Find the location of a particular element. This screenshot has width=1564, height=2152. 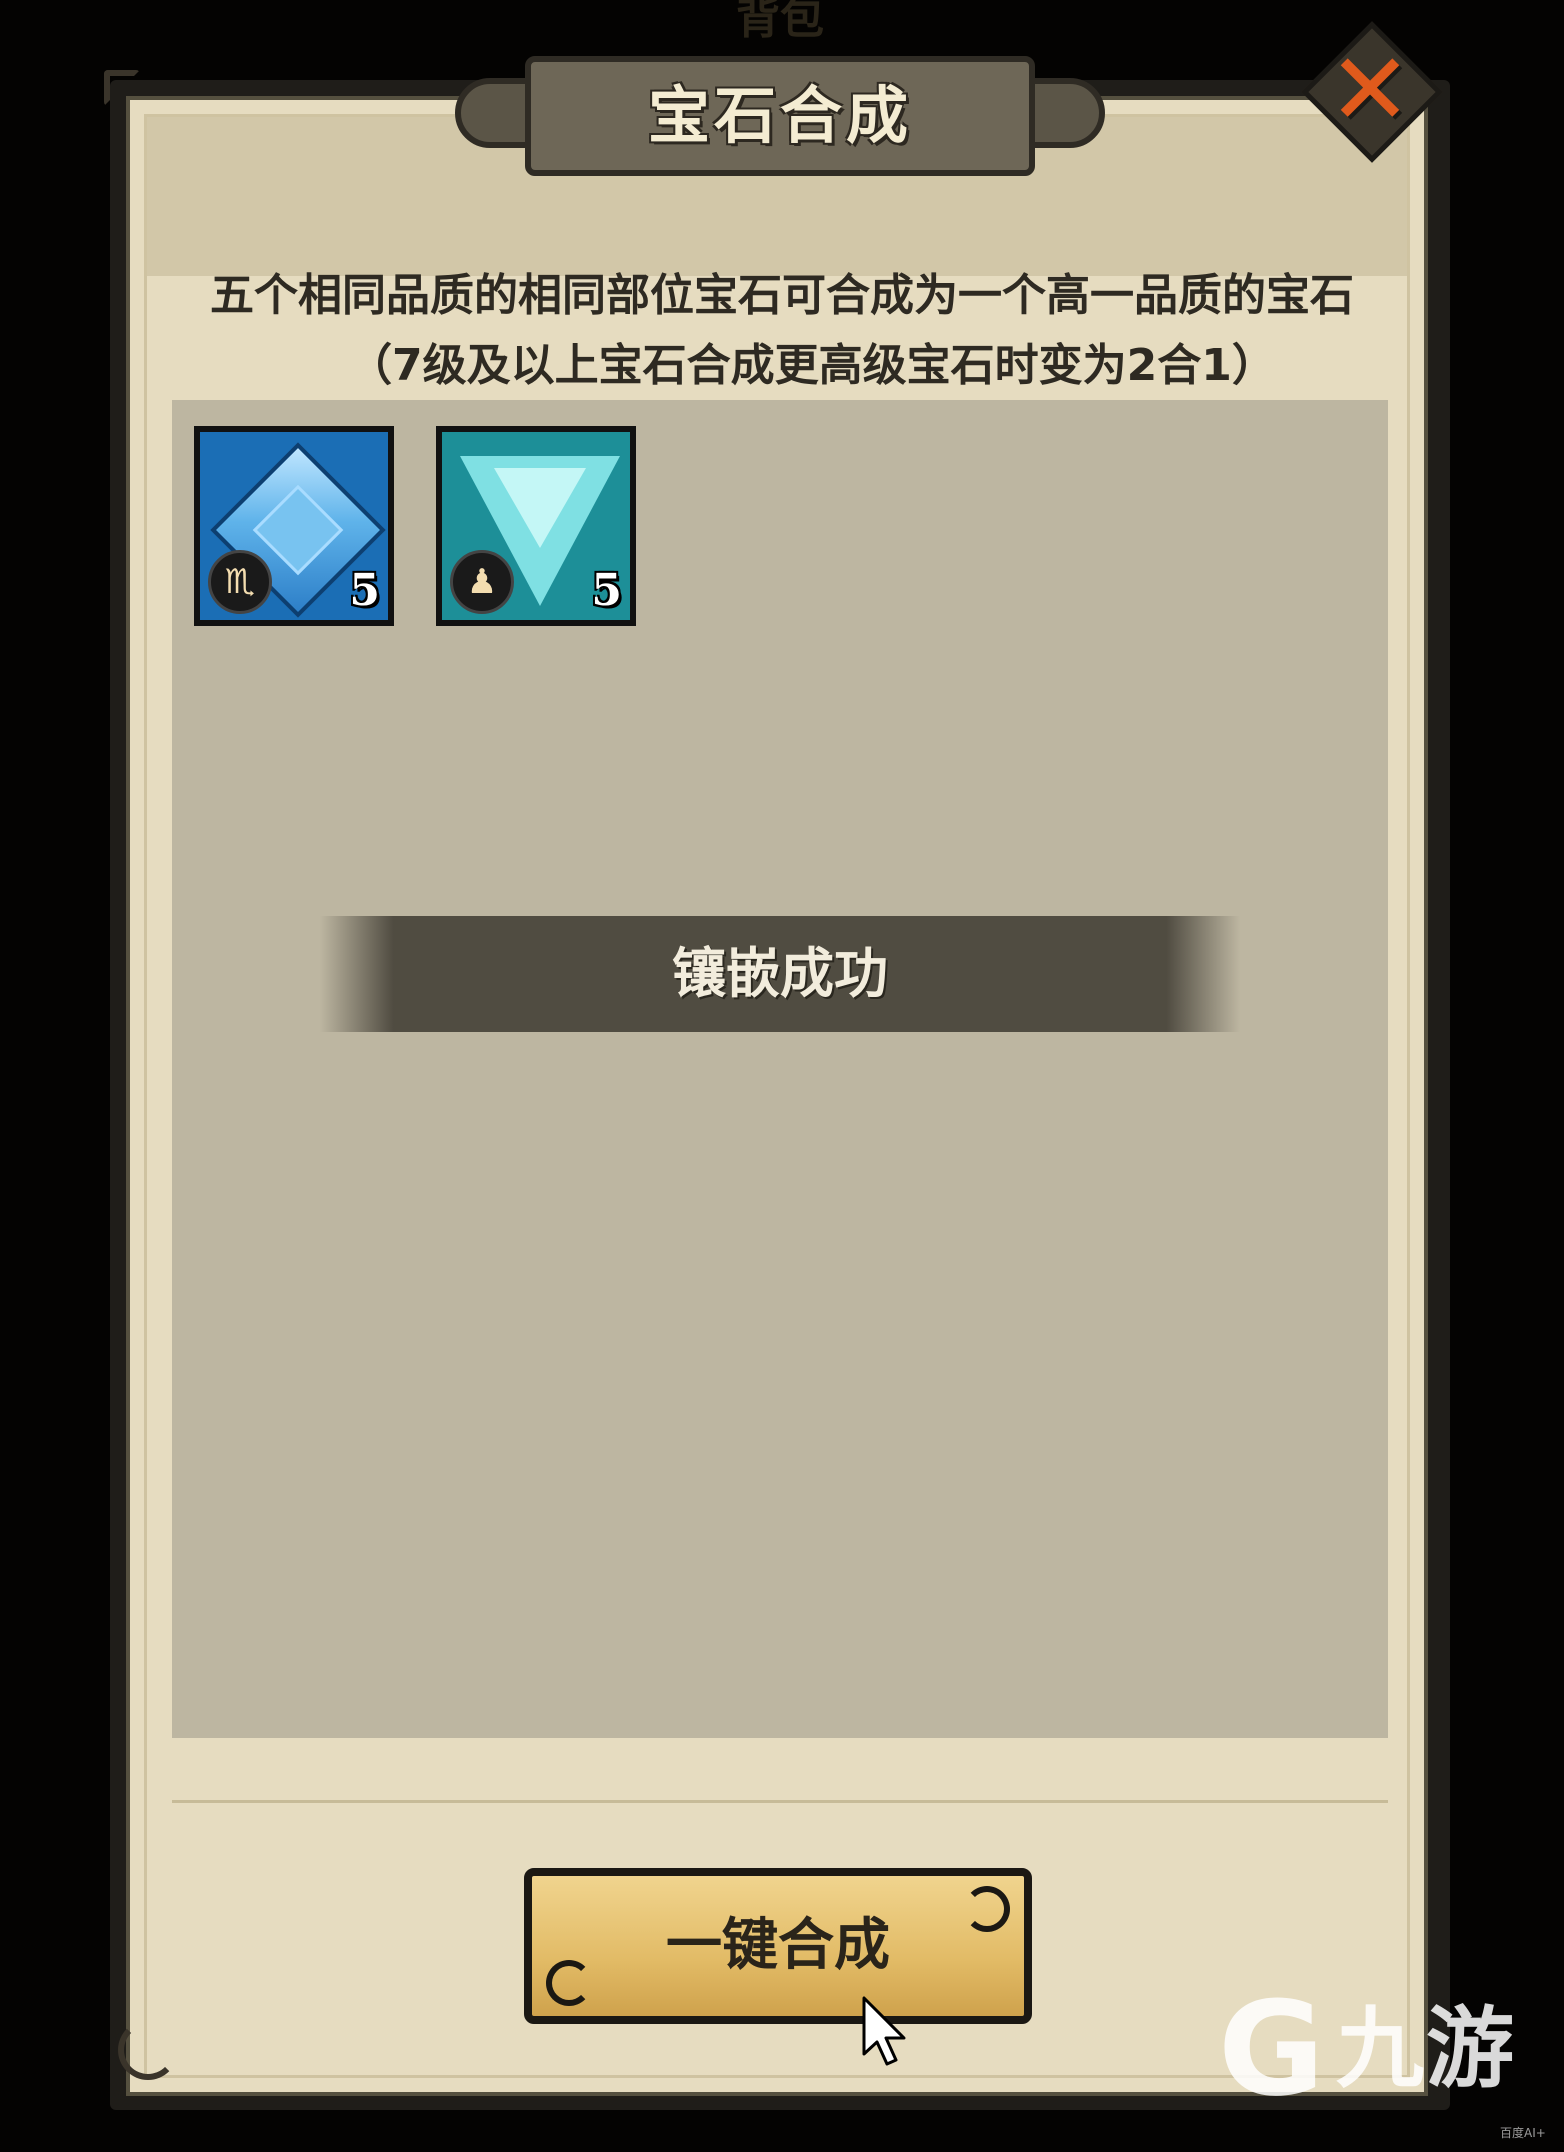

mouse-cursor-icon is located at coordinates (884, 2031).